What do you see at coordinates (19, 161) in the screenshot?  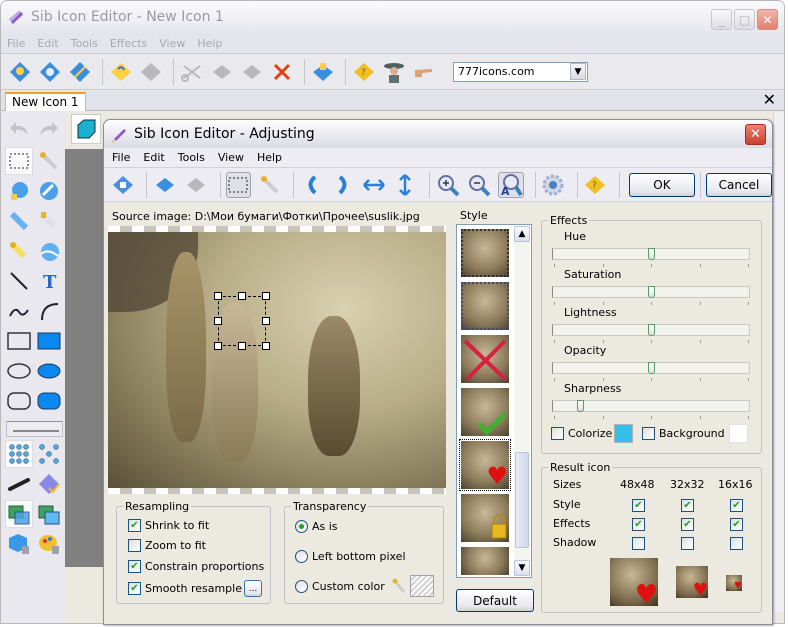 I see `rect-select-tool` at bounding box center [19, 161].